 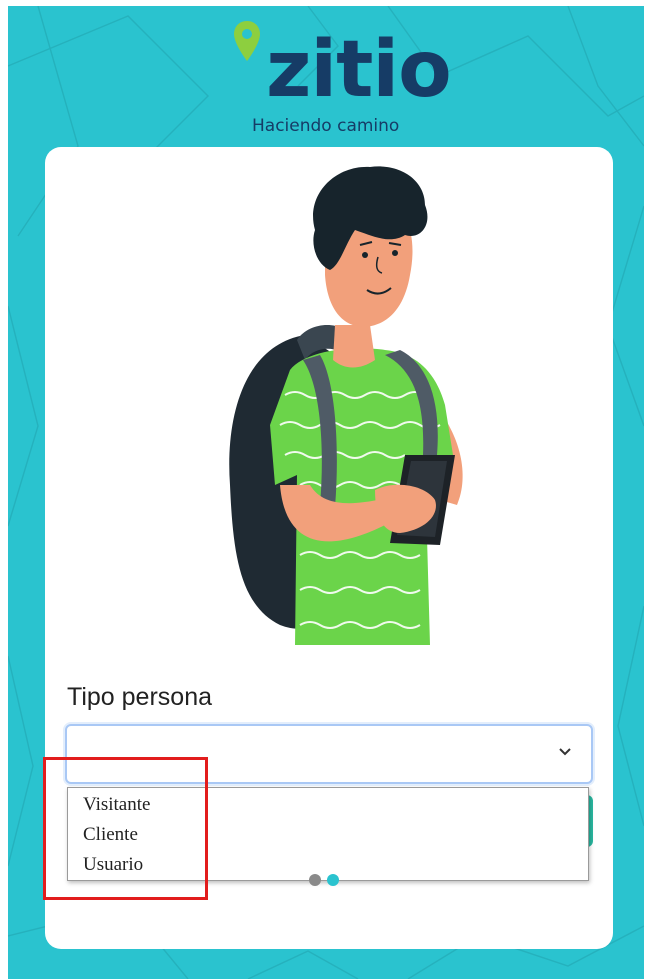 I want to click on logo-tagline: Haciendo camino, so click(x=326, y=126).